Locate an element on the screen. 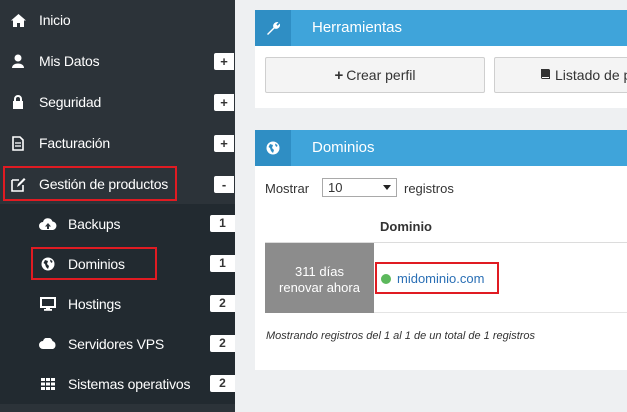 The image size is (627, 412). sidebar-subitem-label: Hostings is located at coordinates (94, 304).